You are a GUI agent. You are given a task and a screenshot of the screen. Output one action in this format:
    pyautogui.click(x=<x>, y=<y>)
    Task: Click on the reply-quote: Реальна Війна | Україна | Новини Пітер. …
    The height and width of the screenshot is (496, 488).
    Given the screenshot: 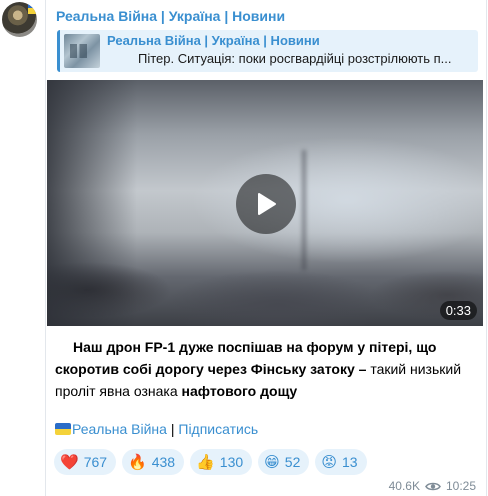 What is the action you would take?
    pyautogui.click(x=267, y=51)
    